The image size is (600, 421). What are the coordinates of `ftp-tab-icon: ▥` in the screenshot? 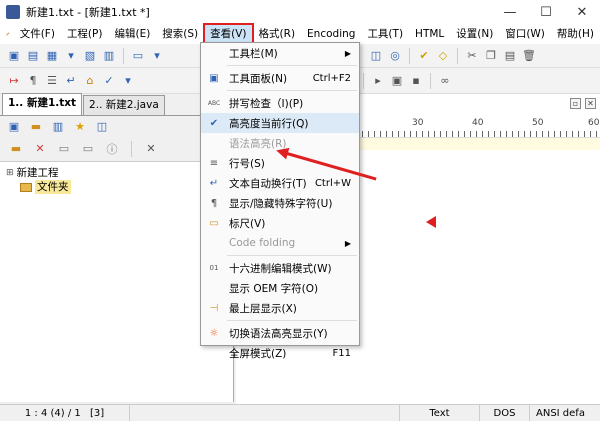 It's located at (58, 126).